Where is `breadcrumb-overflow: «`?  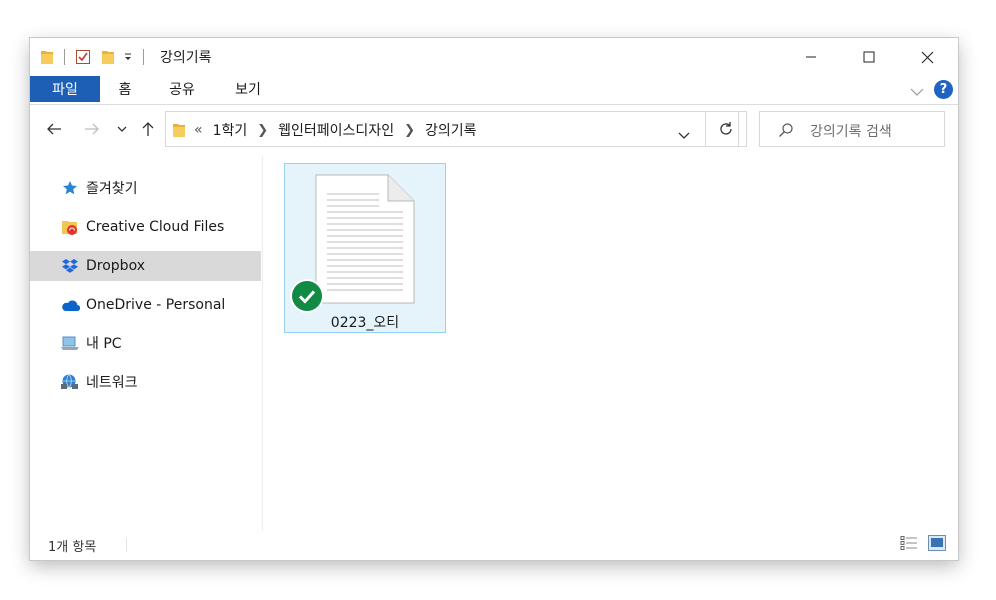
breadcrumb-overflow: « is located at coordinates (198, 130).